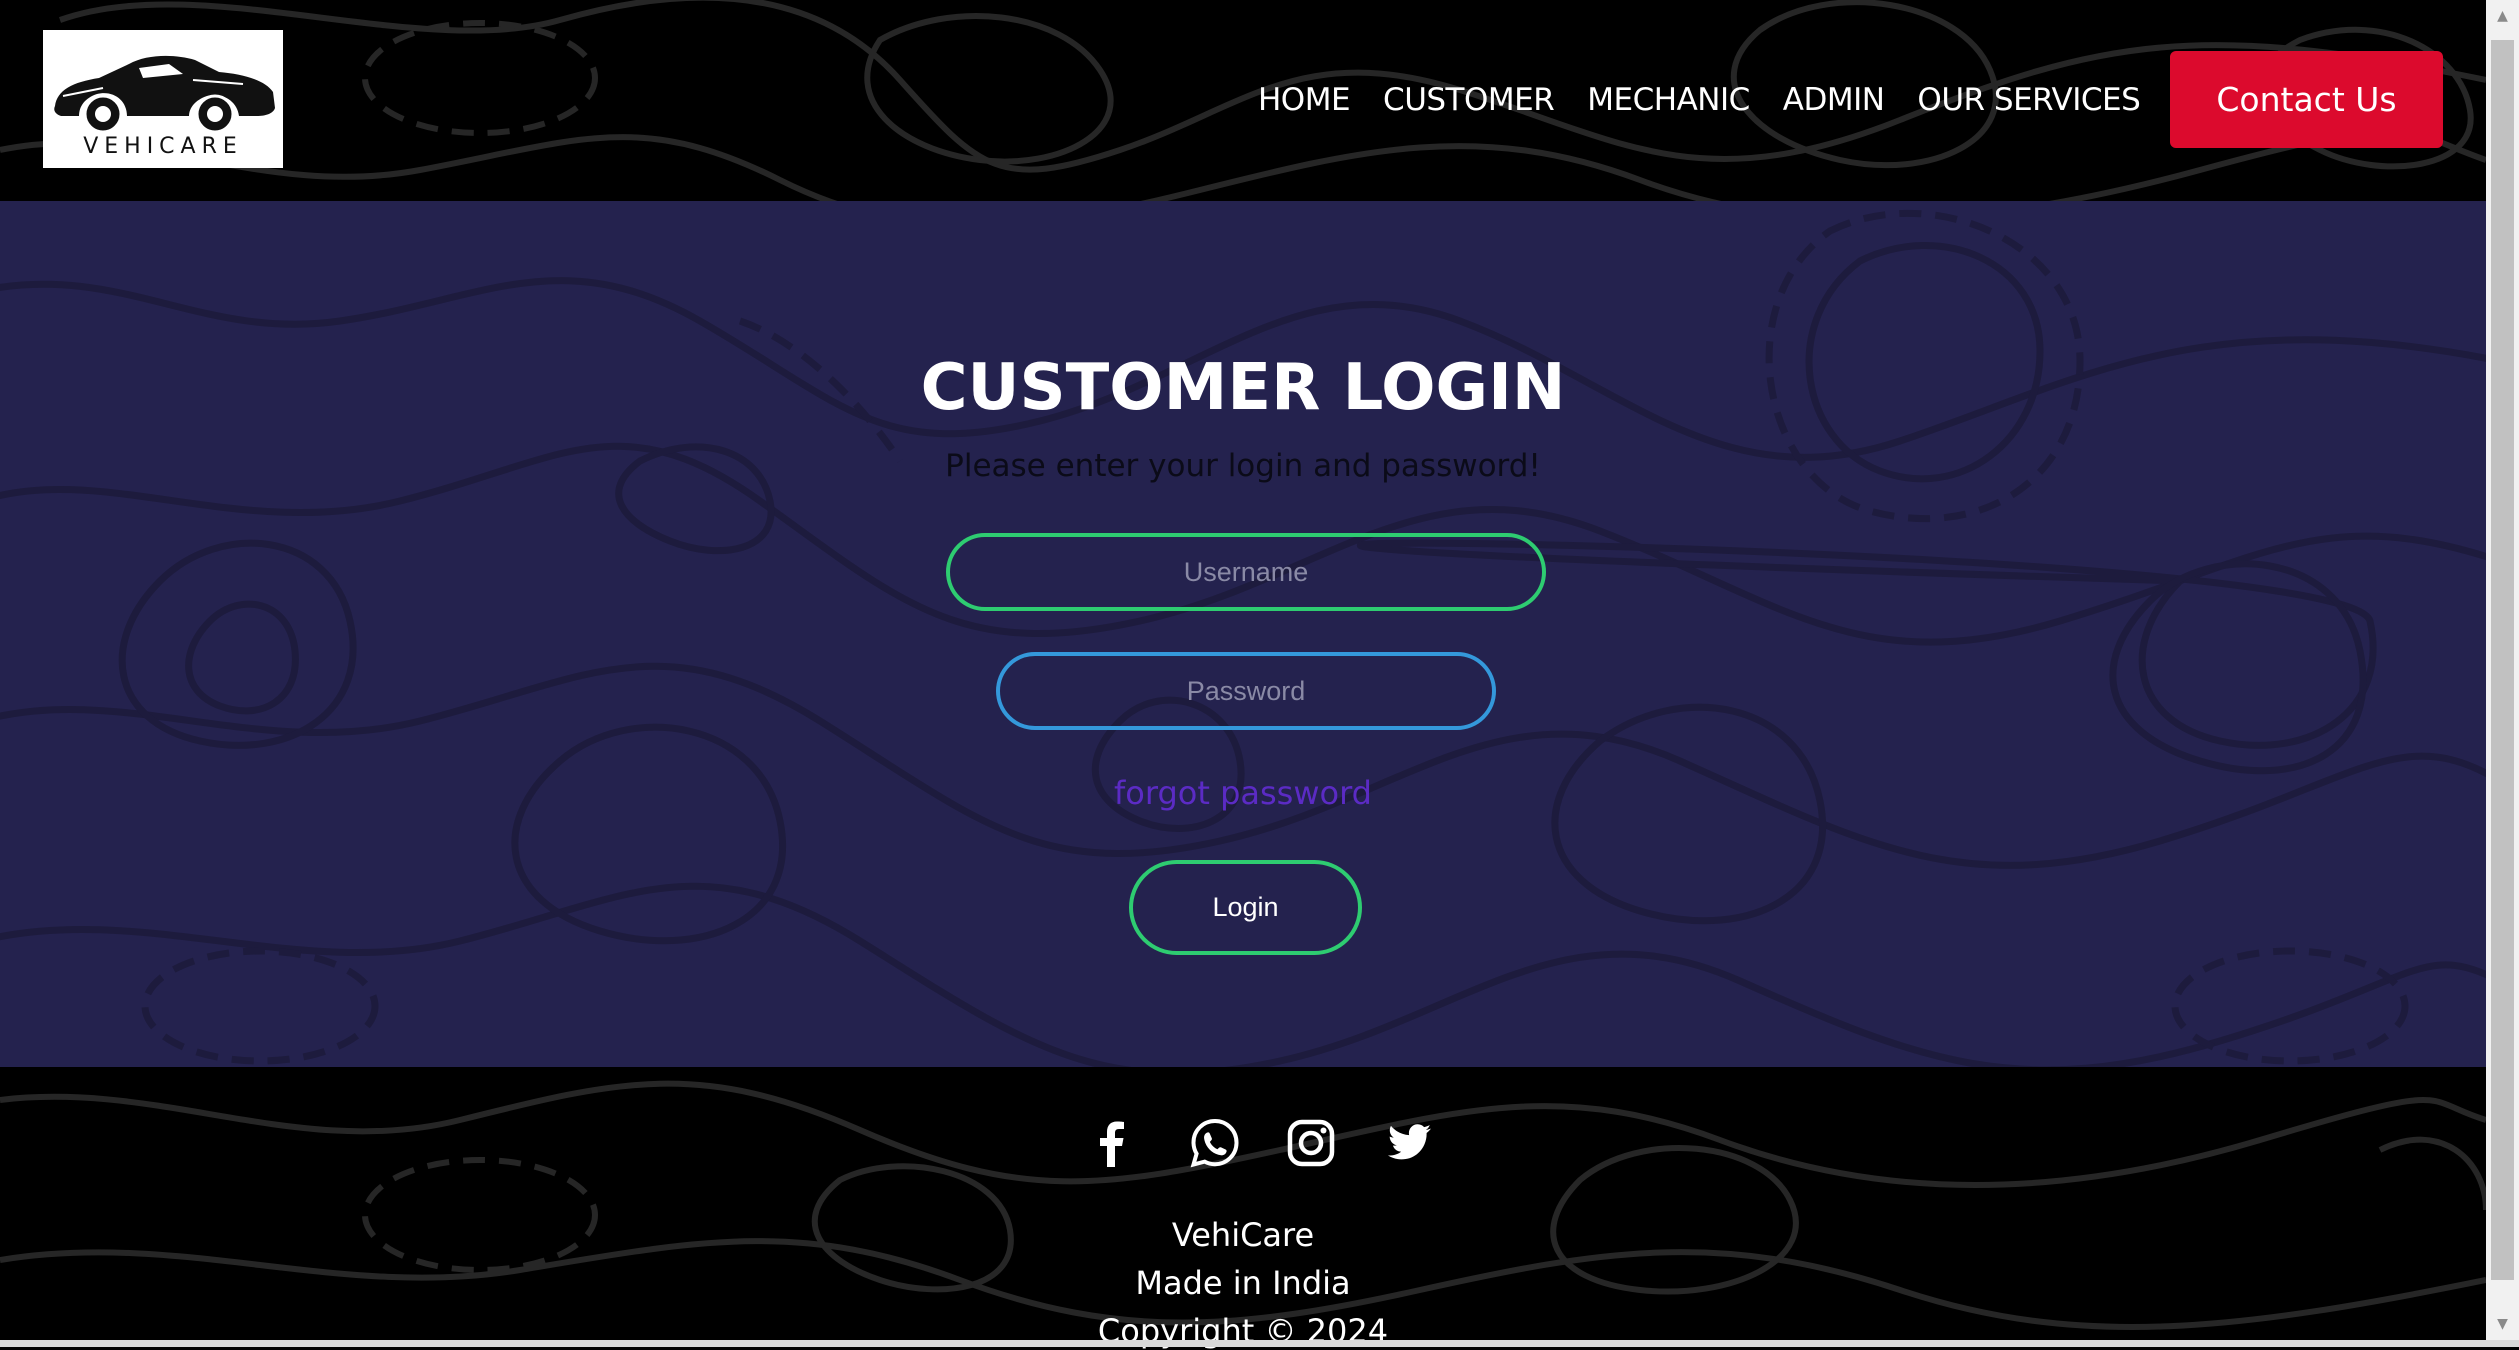  Describe the element at coordinates (1243, 793) in the screenshot. I see `forgot-password-link: forgot password` at that location.